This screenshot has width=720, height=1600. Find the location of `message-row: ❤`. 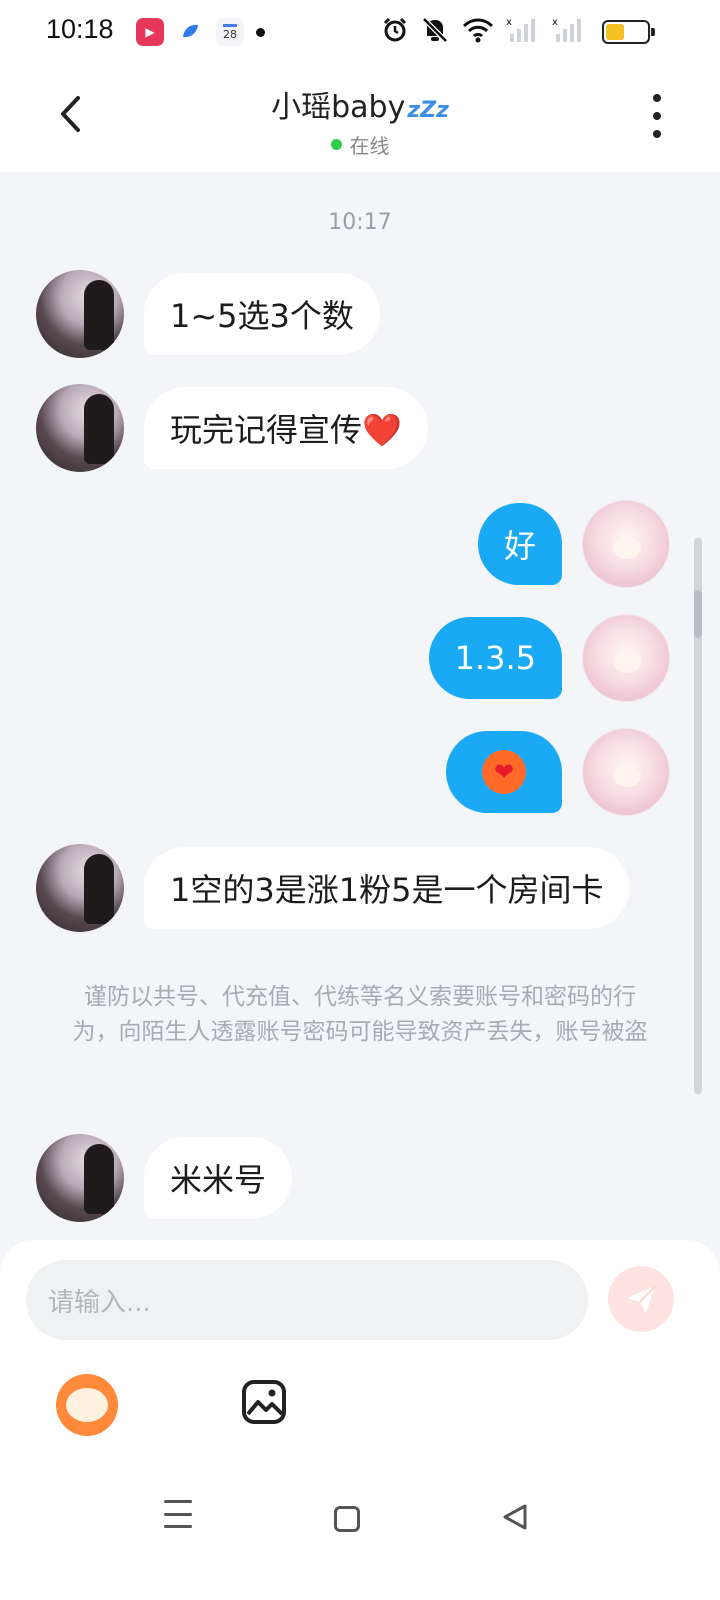

message-row: ❤ is located at coordinates (558, 772).